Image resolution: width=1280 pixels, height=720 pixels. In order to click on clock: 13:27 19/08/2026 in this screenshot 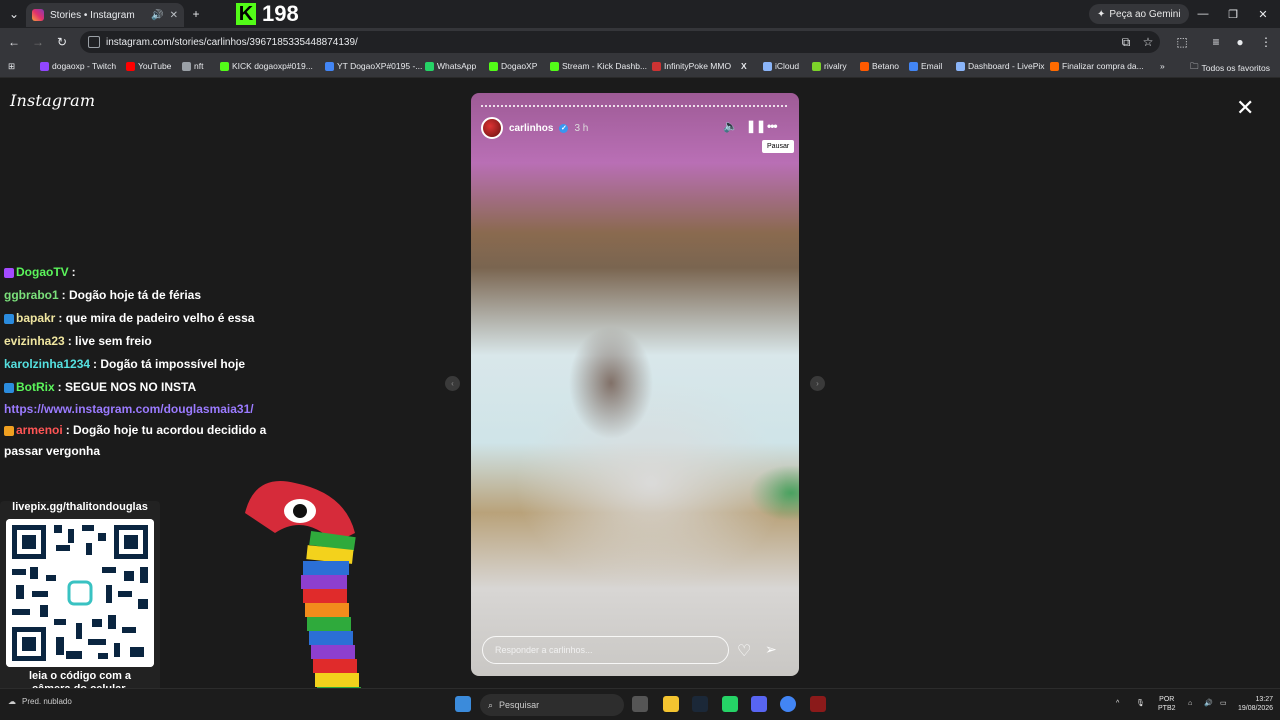, I will do `click(1255, 704)`.